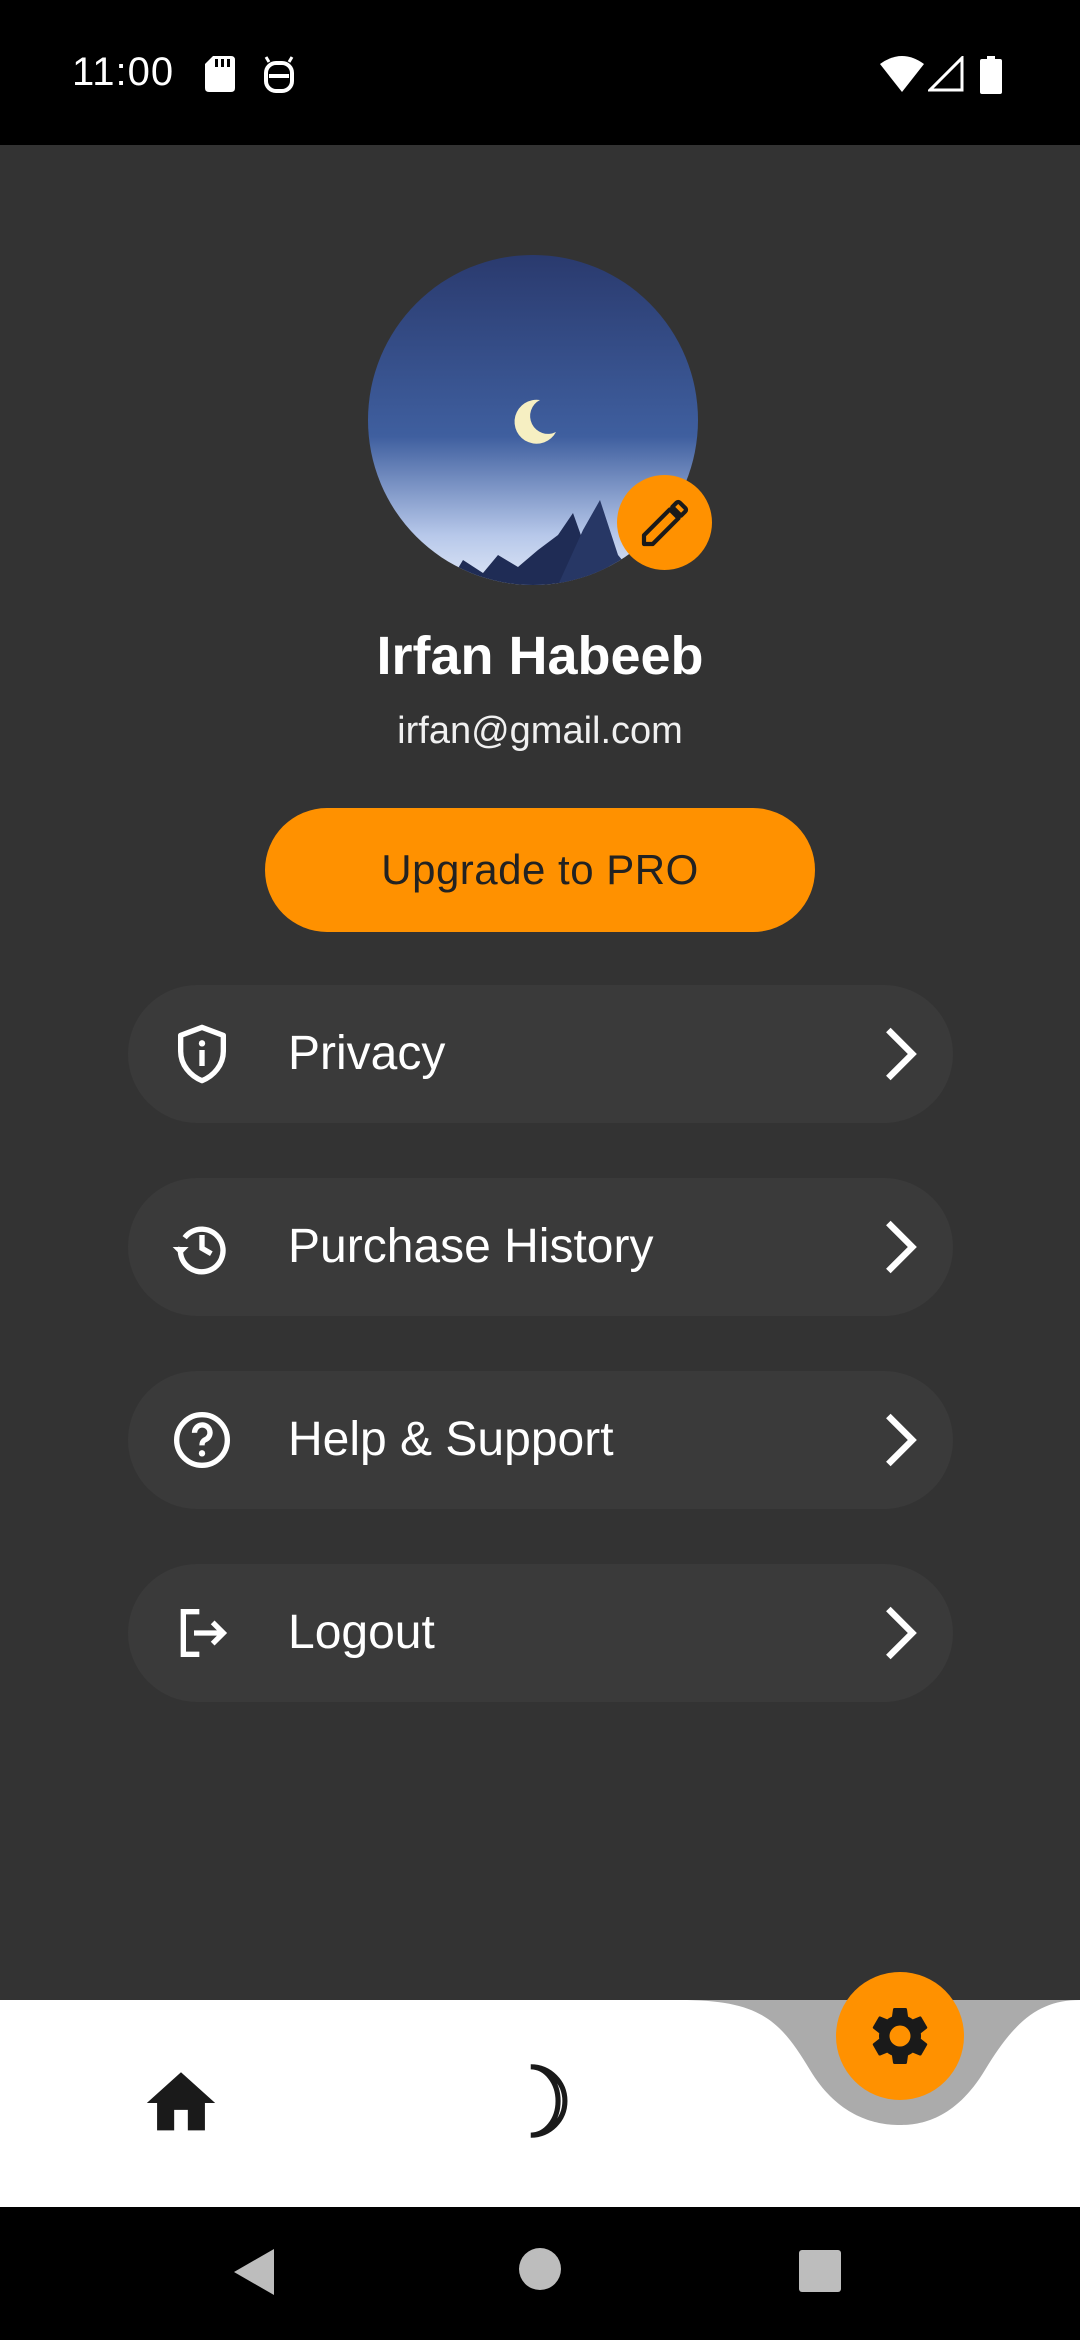 The height and width of the screenshot is (2340, 1080). Describe the element at coordinates (820, 2271) in the screenshot. I see `recents-square-icon` at that location.